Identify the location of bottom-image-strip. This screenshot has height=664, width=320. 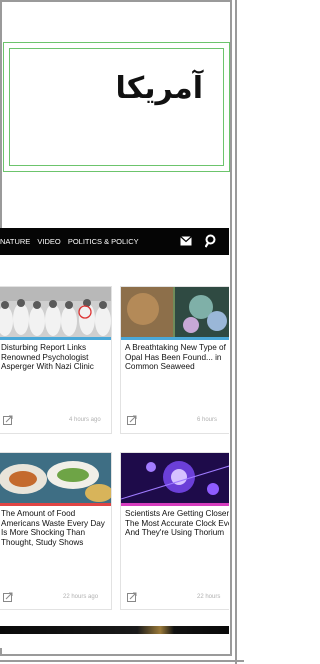
(114, 630).